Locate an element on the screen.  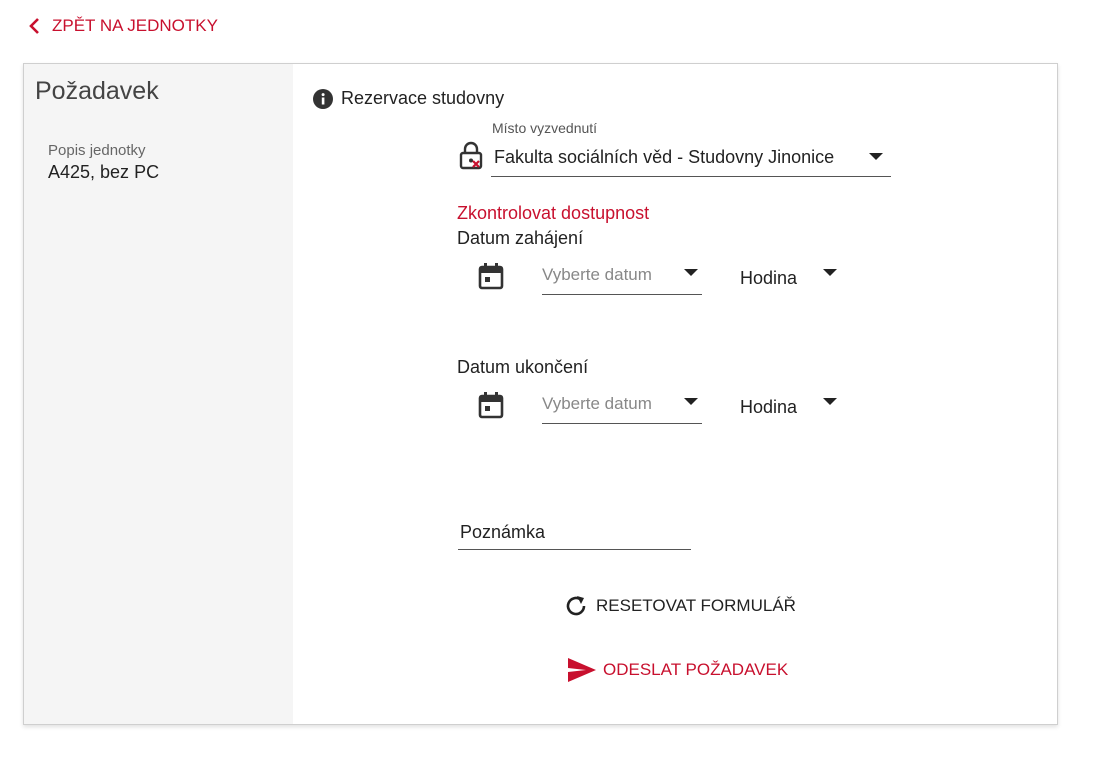
start-hour-label: Hodina is located at coordinates (769, 278).